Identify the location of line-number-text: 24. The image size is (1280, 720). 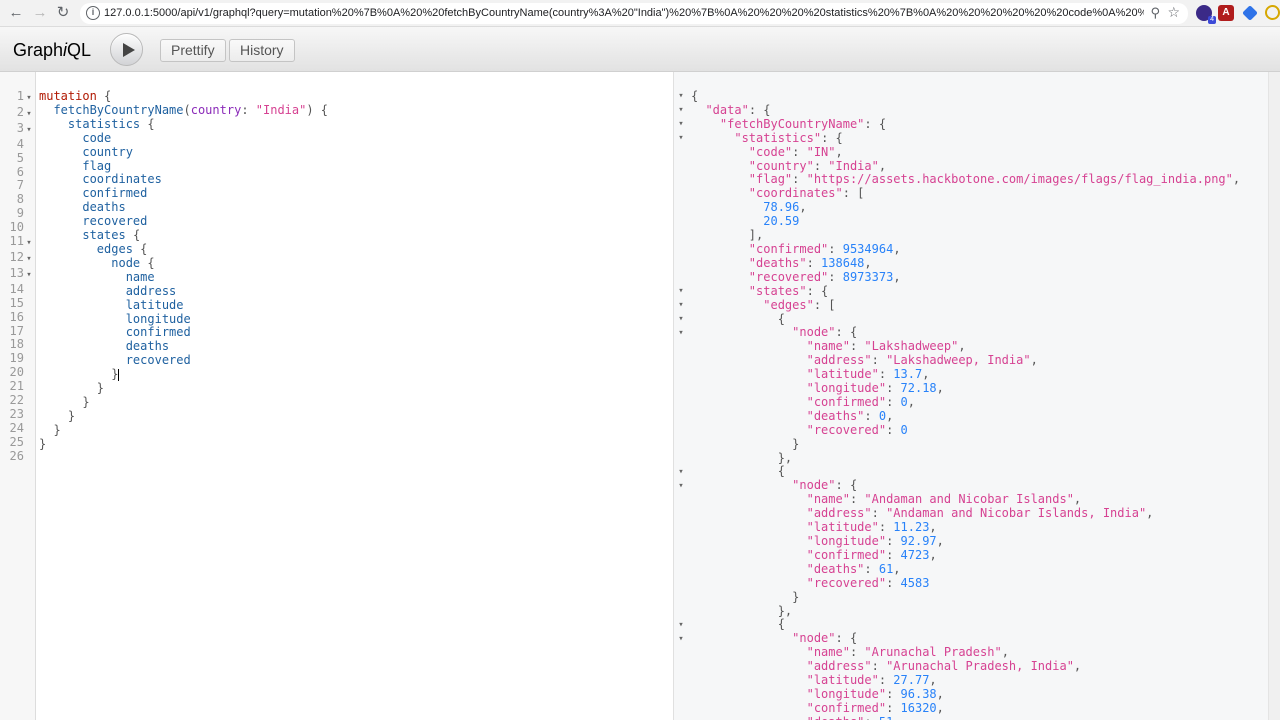
(16, 427).